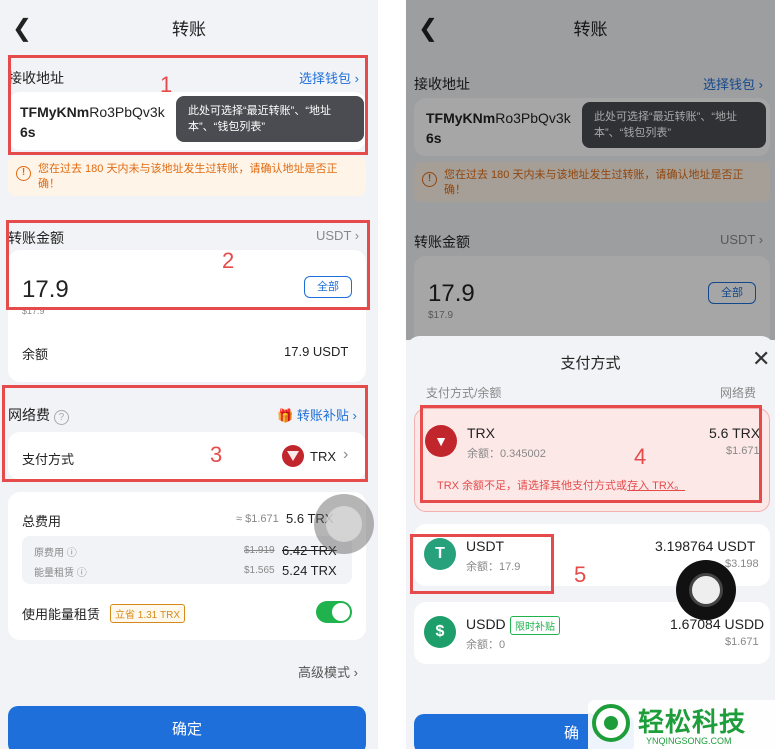  What do you see at coordinates (486, 624) in the screenshot?
I see `option-name: USDD` at bounding box center [486, 624].